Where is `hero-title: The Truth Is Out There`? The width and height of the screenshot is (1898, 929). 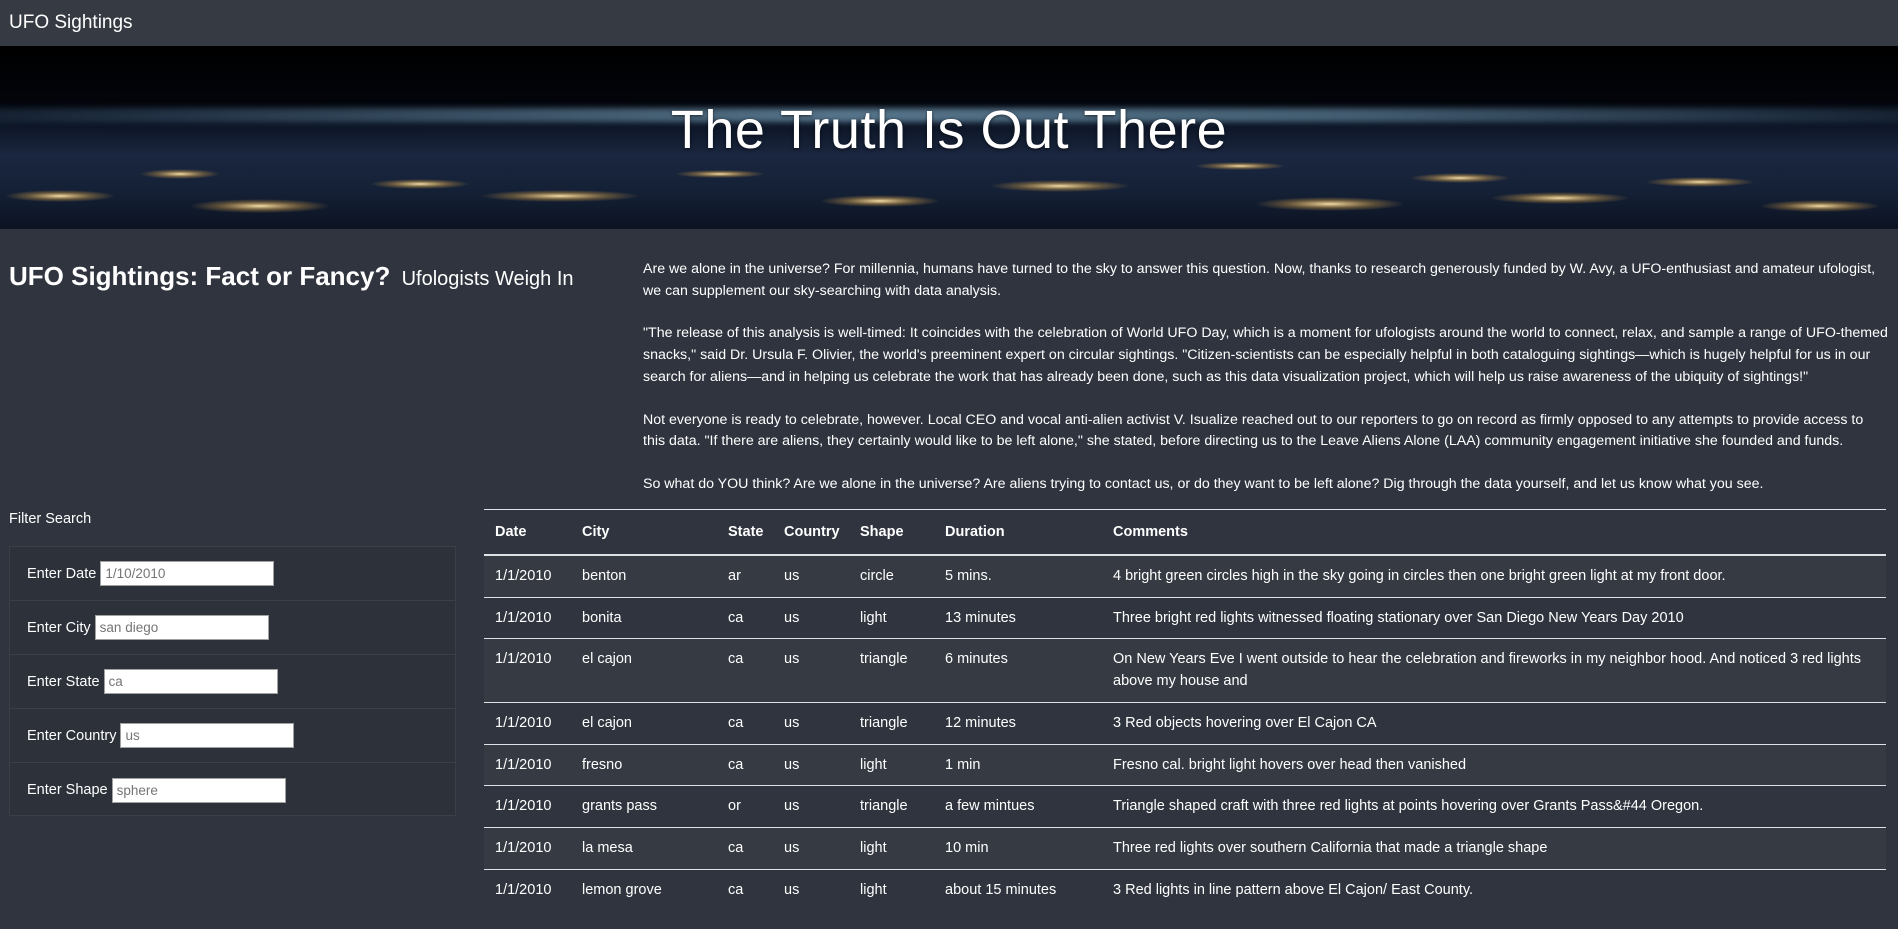
hero-title: The Truth Is Out There is located at coordinates (949, 130).